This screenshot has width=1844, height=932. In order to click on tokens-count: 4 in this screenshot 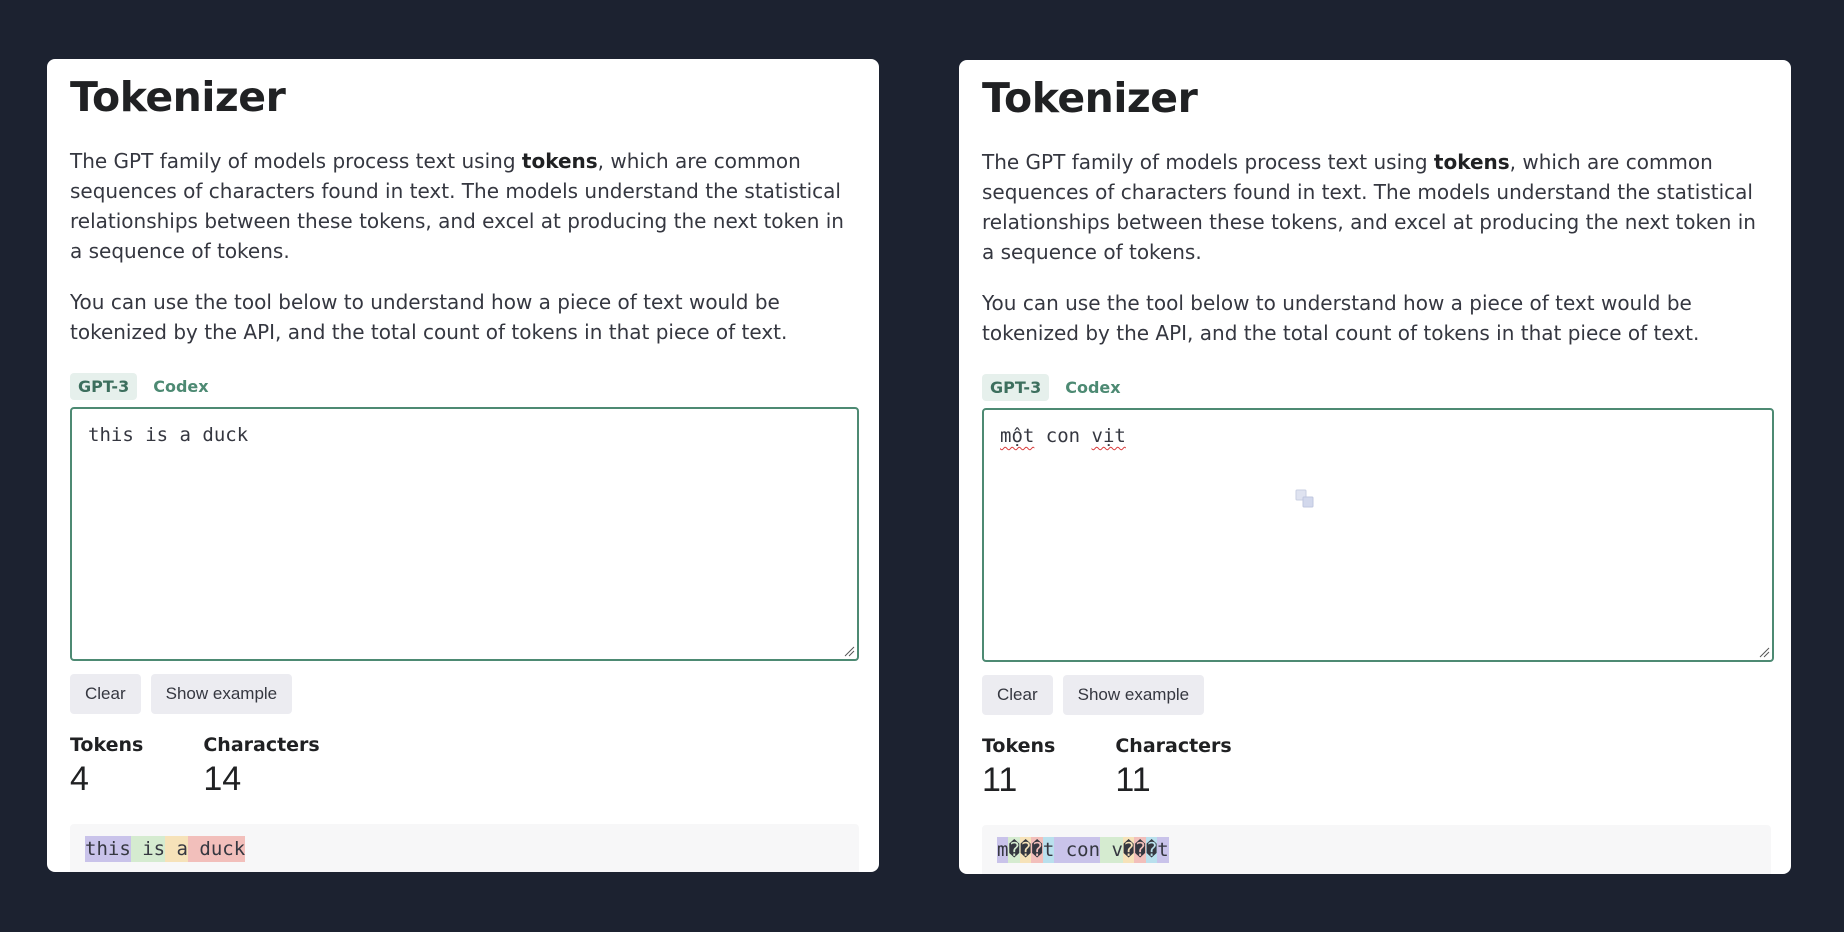, I will do `click(79, 779)`.